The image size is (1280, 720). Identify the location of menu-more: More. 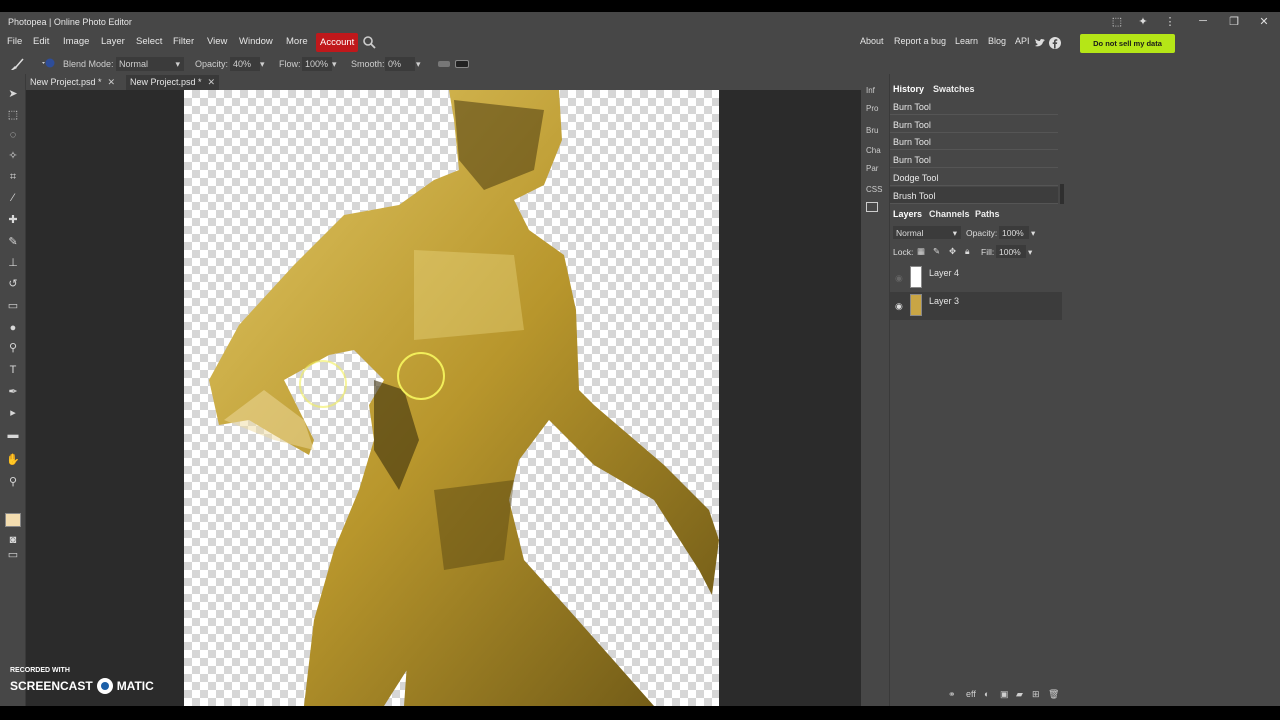
(297, 41).